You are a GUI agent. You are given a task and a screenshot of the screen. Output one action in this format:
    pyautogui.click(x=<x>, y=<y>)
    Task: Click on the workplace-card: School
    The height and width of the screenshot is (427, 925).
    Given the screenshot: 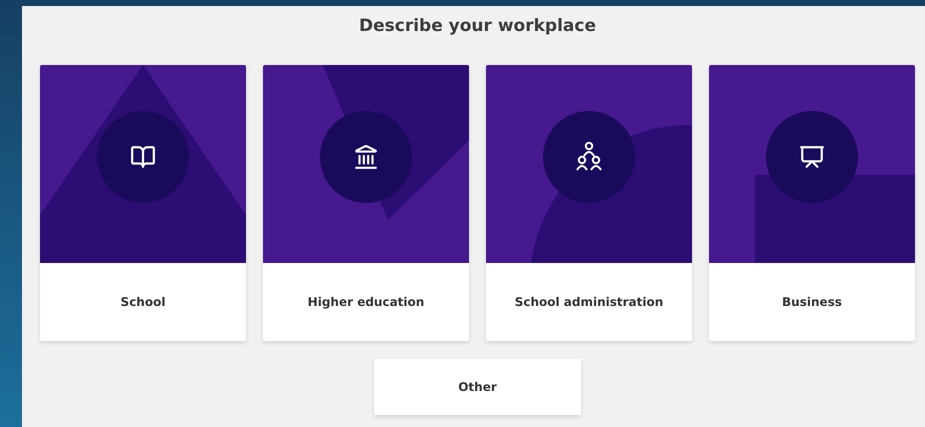 What is the action you would take?
    pyautogui.click(x=143, y=203)
    